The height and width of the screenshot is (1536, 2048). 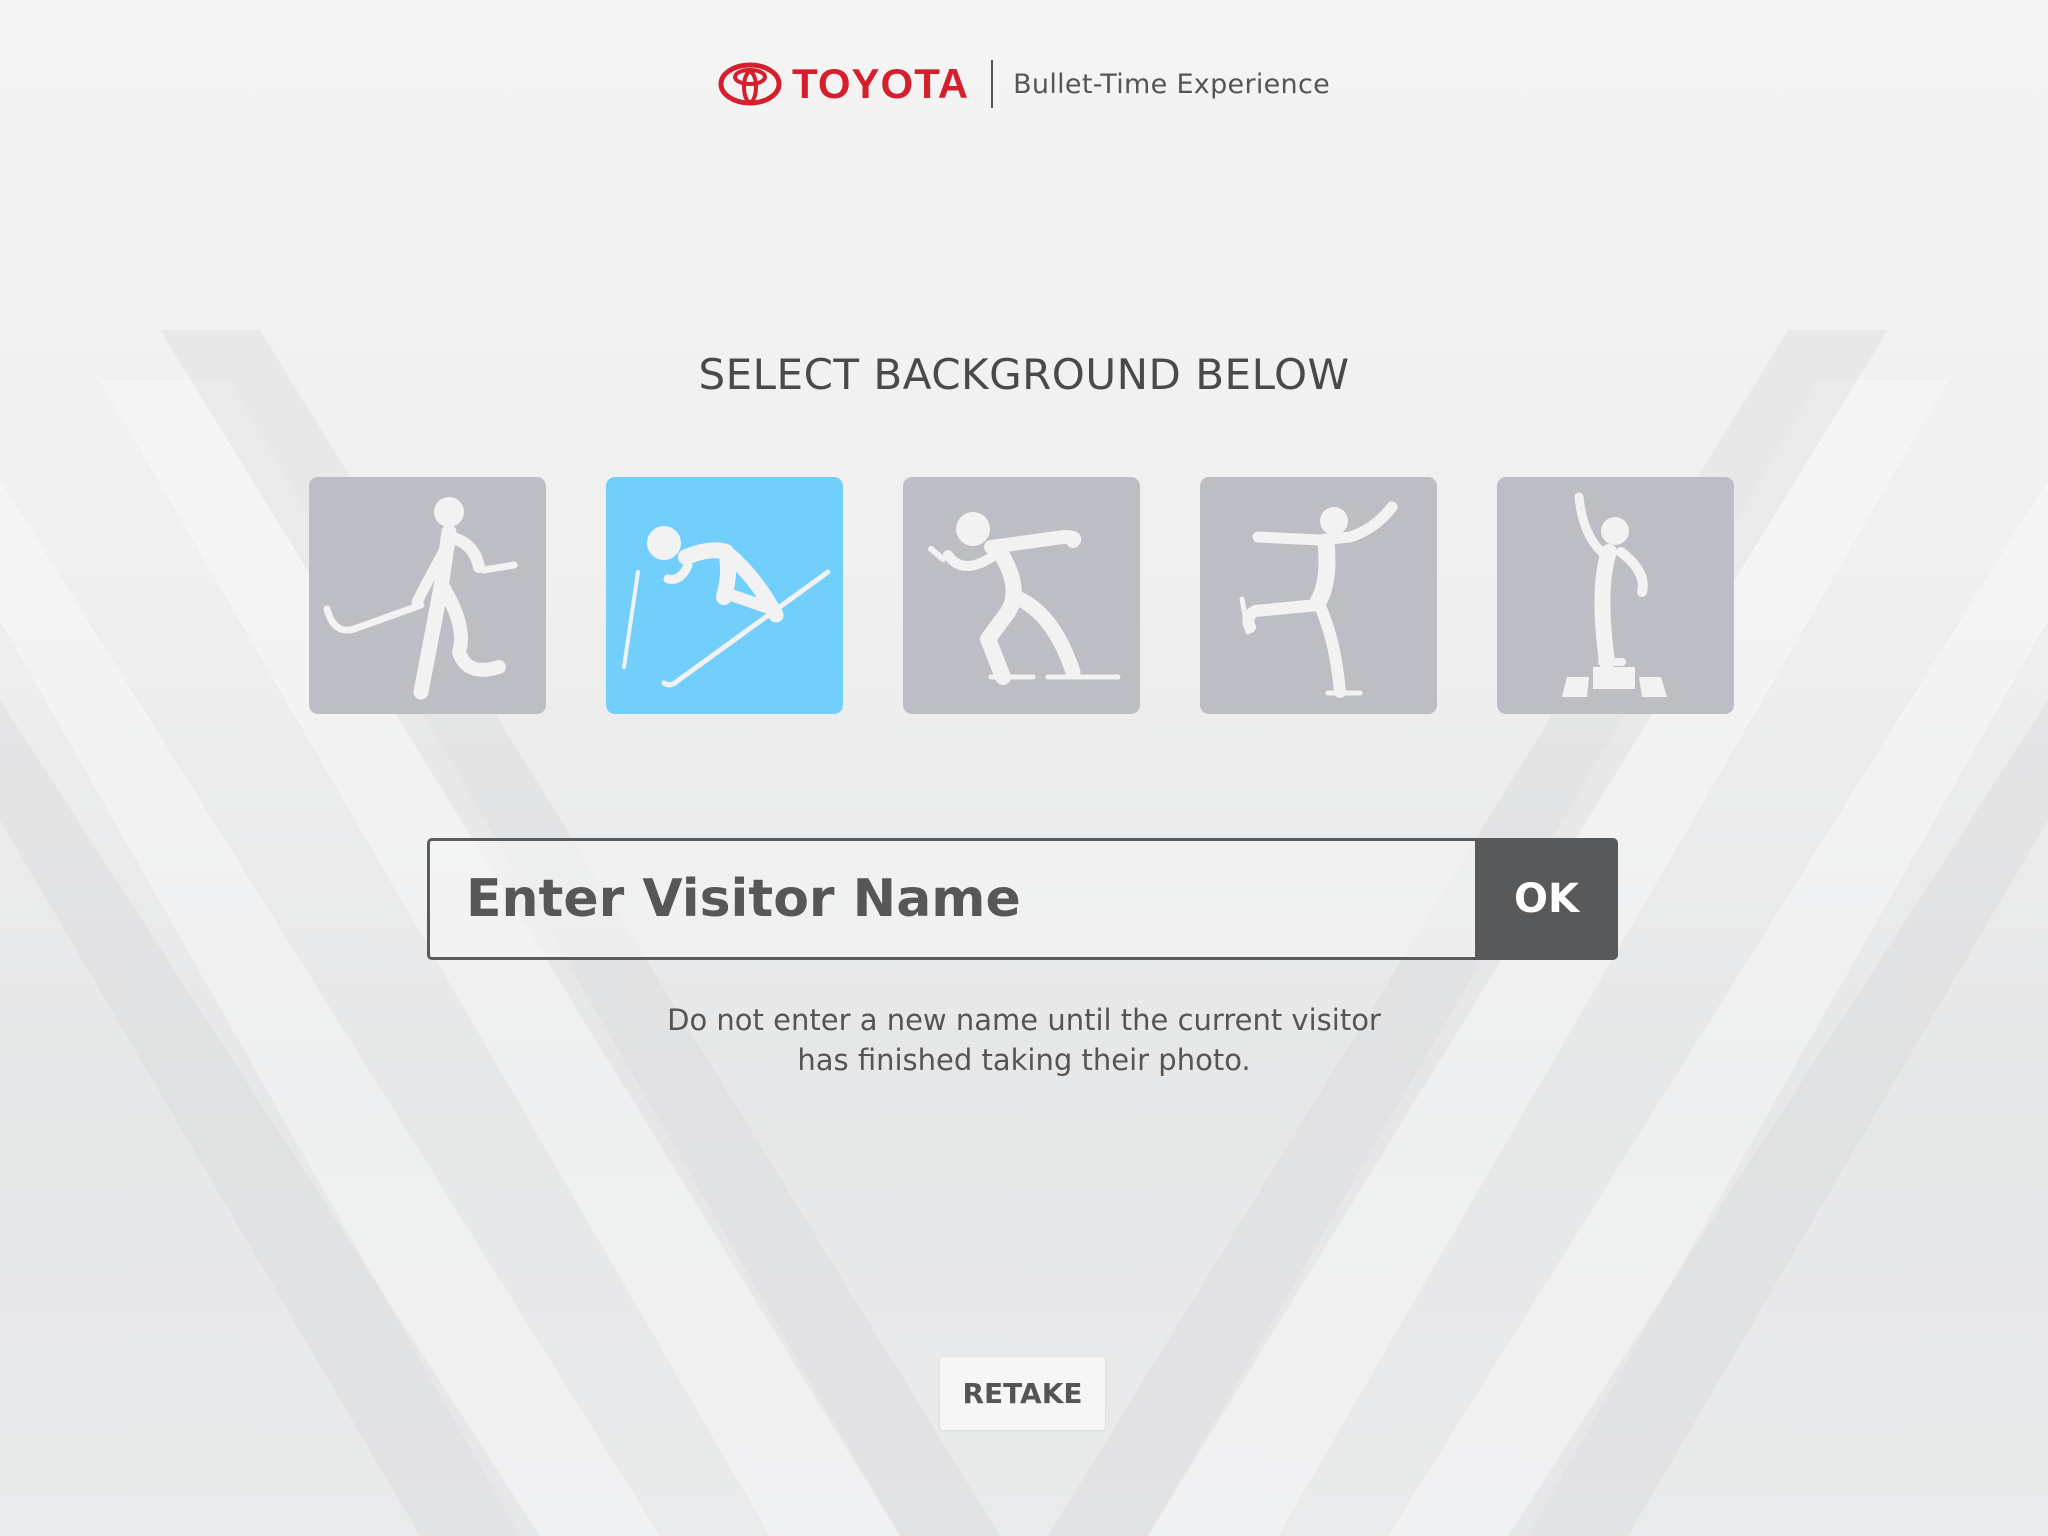 I want to click on toyota-logo: TOYOTA, so click(x=843, y=84).